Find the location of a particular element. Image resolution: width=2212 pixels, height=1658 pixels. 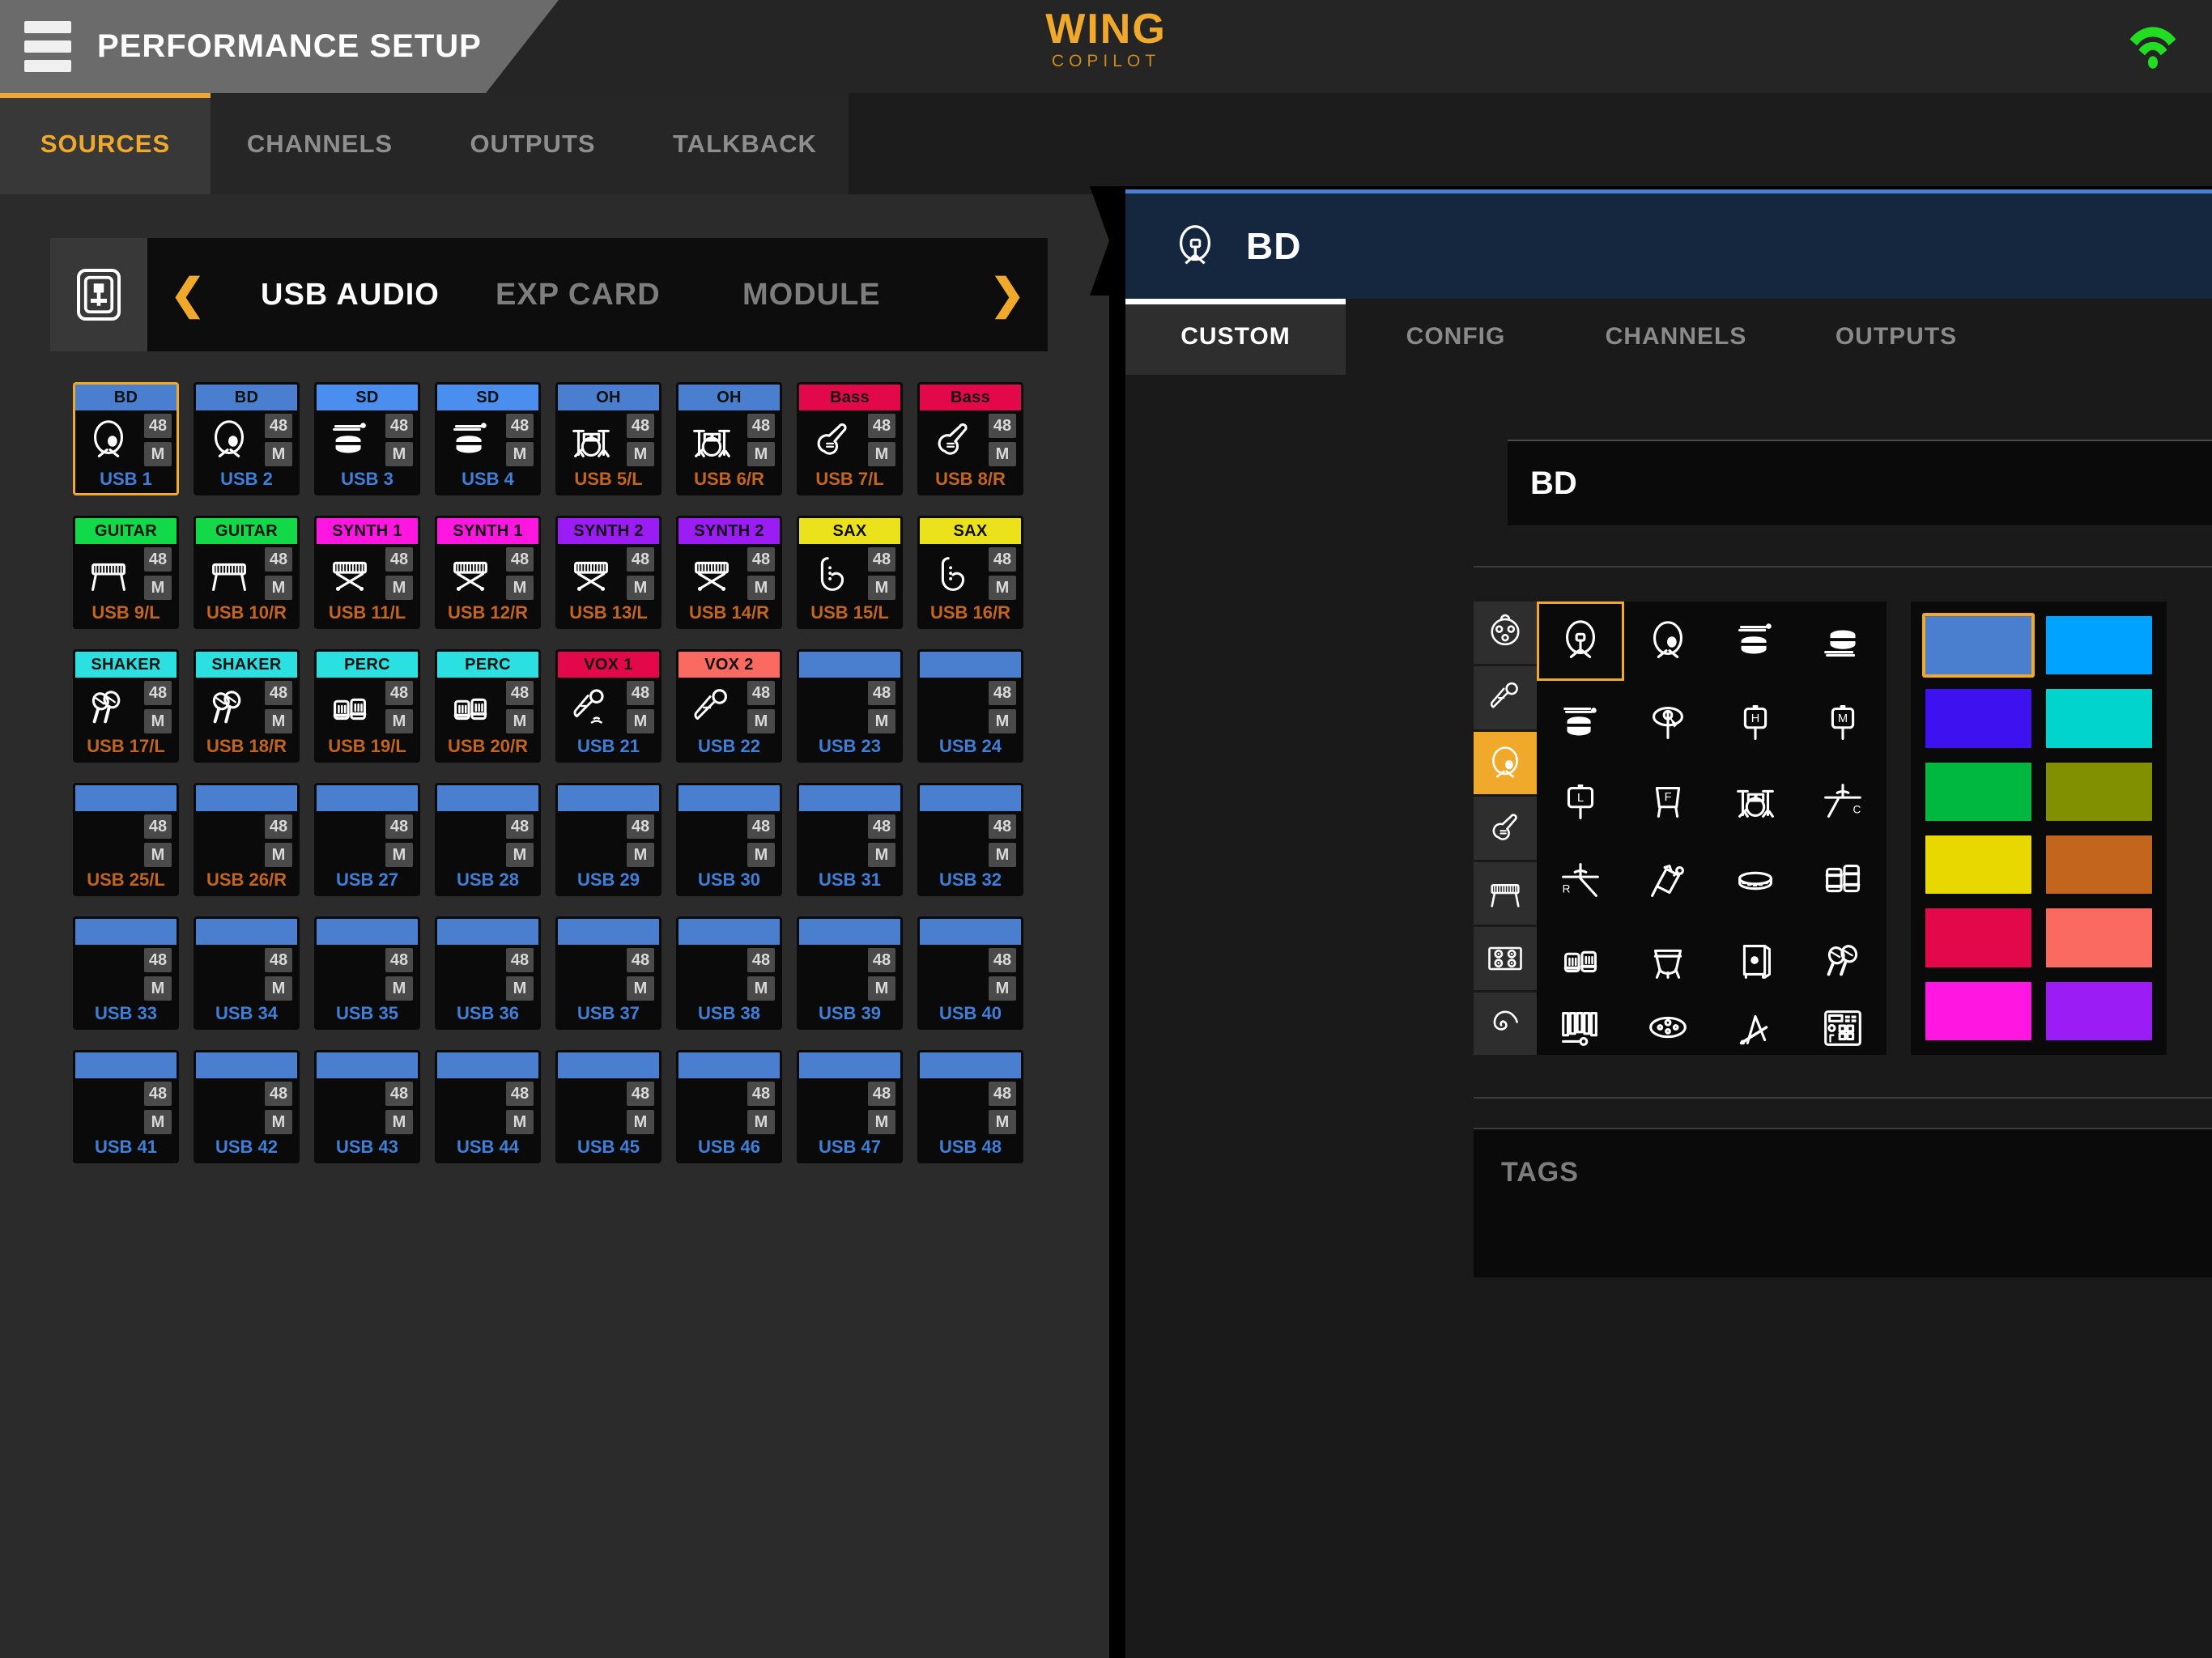

icon-option: F is located at coordinates (1668, 800).